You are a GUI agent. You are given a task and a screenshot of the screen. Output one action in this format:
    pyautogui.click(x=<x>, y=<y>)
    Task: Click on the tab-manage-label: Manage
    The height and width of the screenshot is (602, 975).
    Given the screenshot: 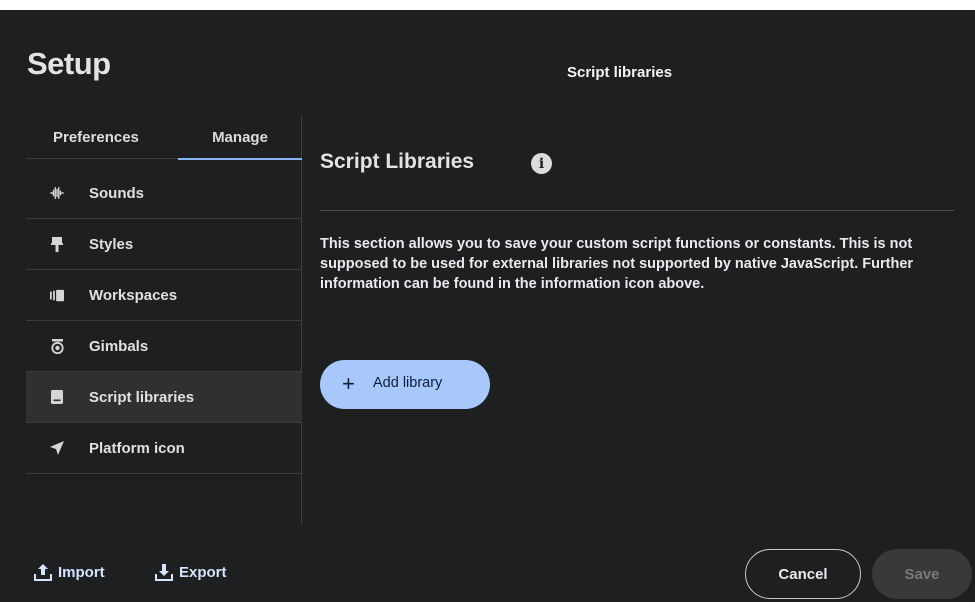 What is the action you would take?
    pyautogui.click(x=240, y=137)
    